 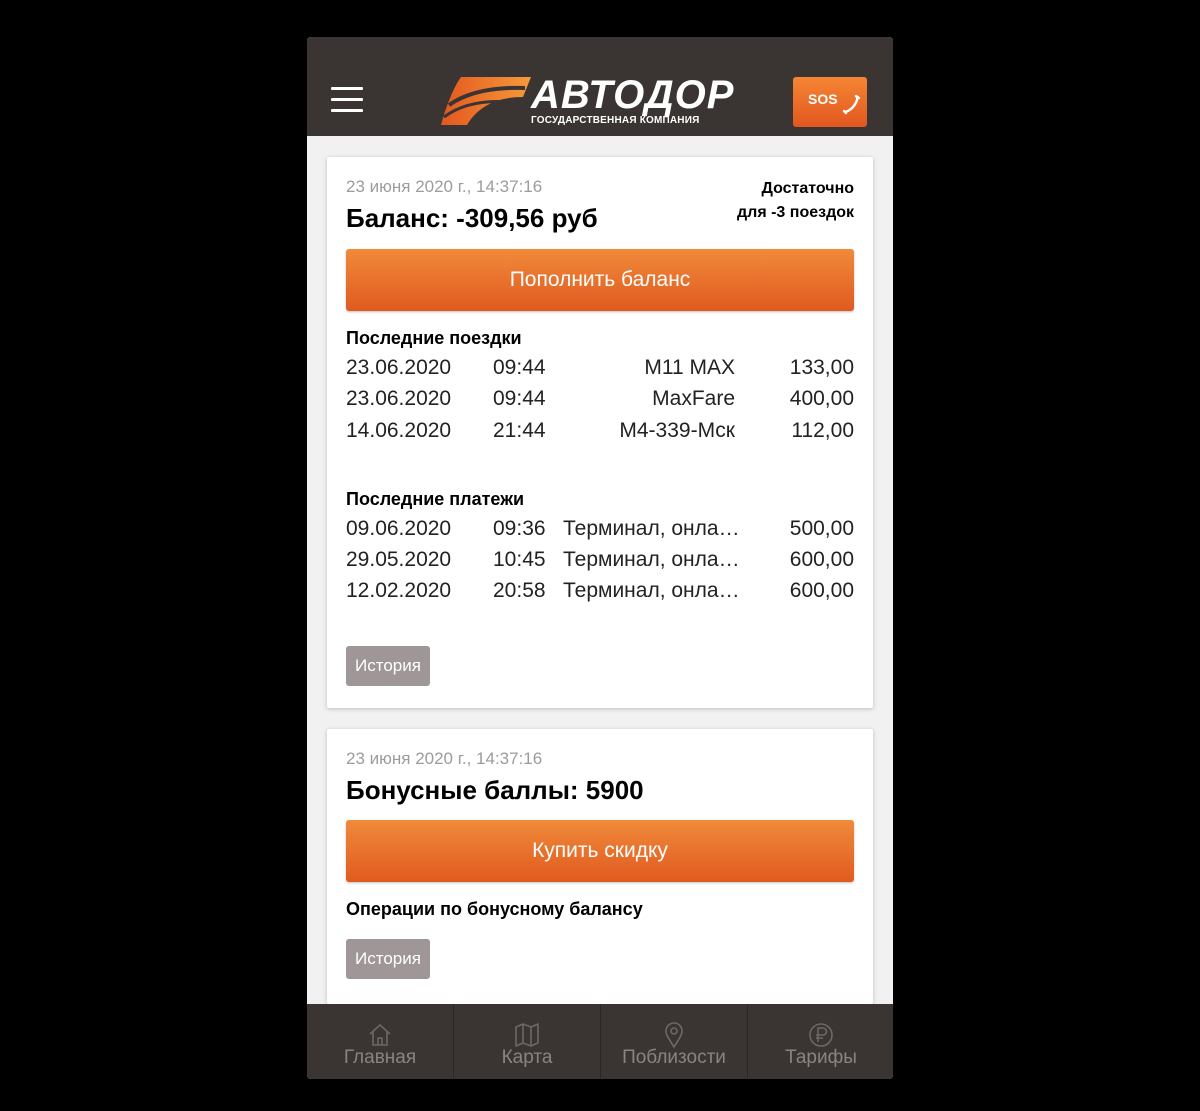 What do you see at coordinates (388, 959) in the screenshot?
I see `bonus-history-button: История` at bounding box center [388, 959].